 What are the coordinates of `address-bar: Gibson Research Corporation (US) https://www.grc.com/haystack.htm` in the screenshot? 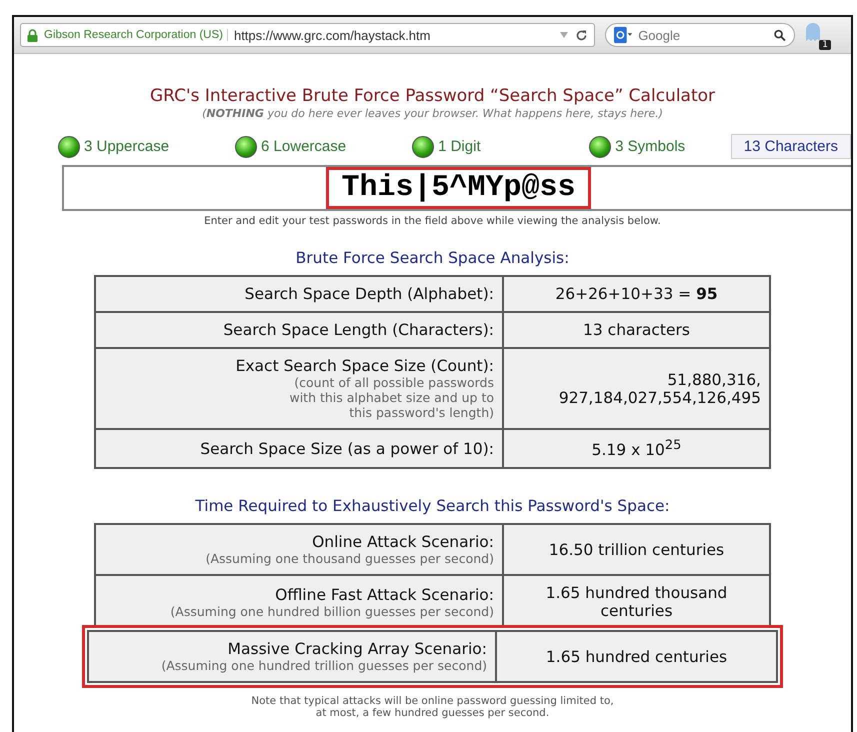 It's located at (307, 35).